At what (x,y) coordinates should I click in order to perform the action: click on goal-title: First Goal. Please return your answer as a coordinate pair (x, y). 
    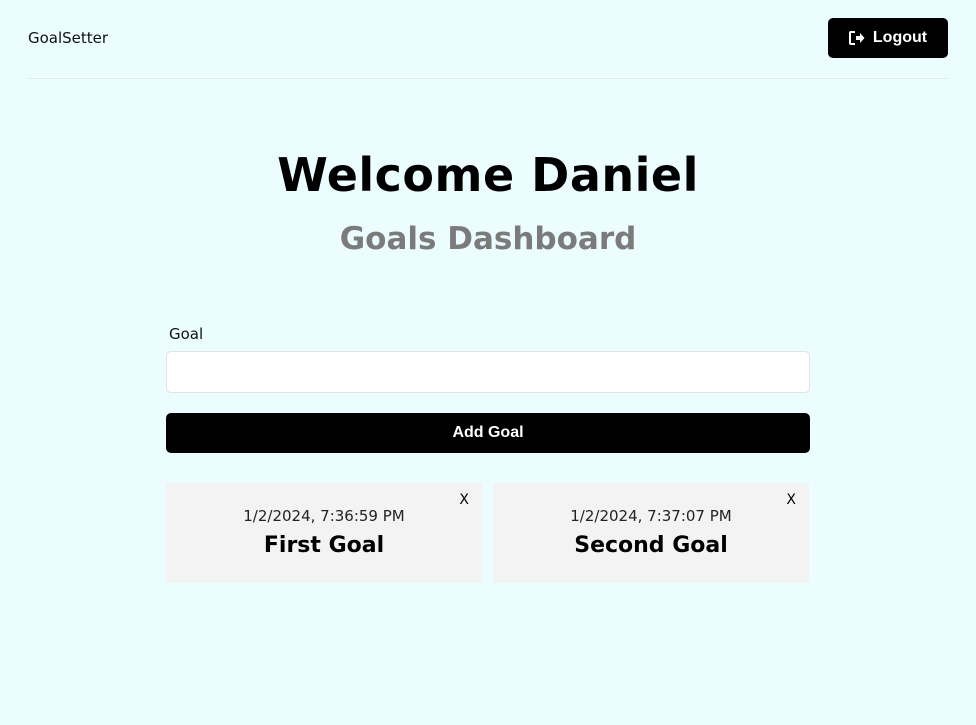
    Looking at the image, I should click on (324, 545).